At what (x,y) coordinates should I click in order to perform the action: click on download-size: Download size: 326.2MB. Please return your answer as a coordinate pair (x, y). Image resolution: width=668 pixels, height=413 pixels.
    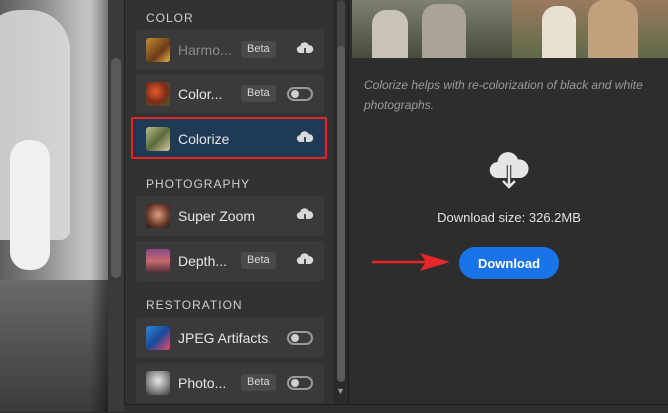
    Looking at the image, I should click on (509, 217).